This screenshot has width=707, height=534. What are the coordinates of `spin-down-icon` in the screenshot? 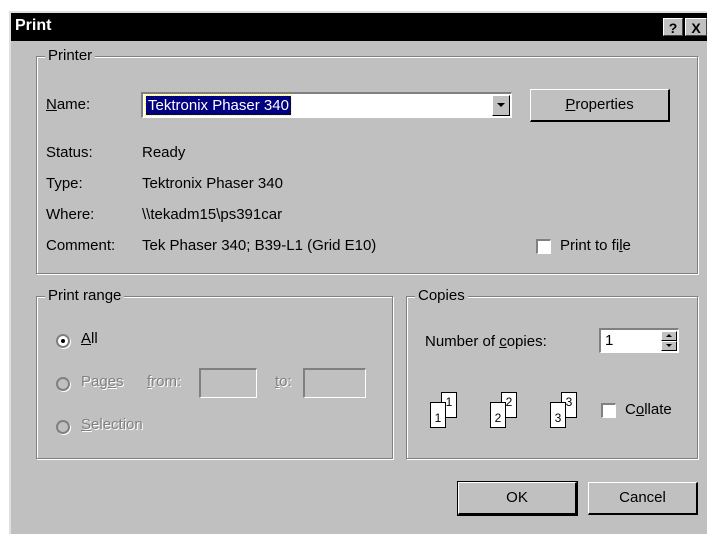 It's located at (669, 346).